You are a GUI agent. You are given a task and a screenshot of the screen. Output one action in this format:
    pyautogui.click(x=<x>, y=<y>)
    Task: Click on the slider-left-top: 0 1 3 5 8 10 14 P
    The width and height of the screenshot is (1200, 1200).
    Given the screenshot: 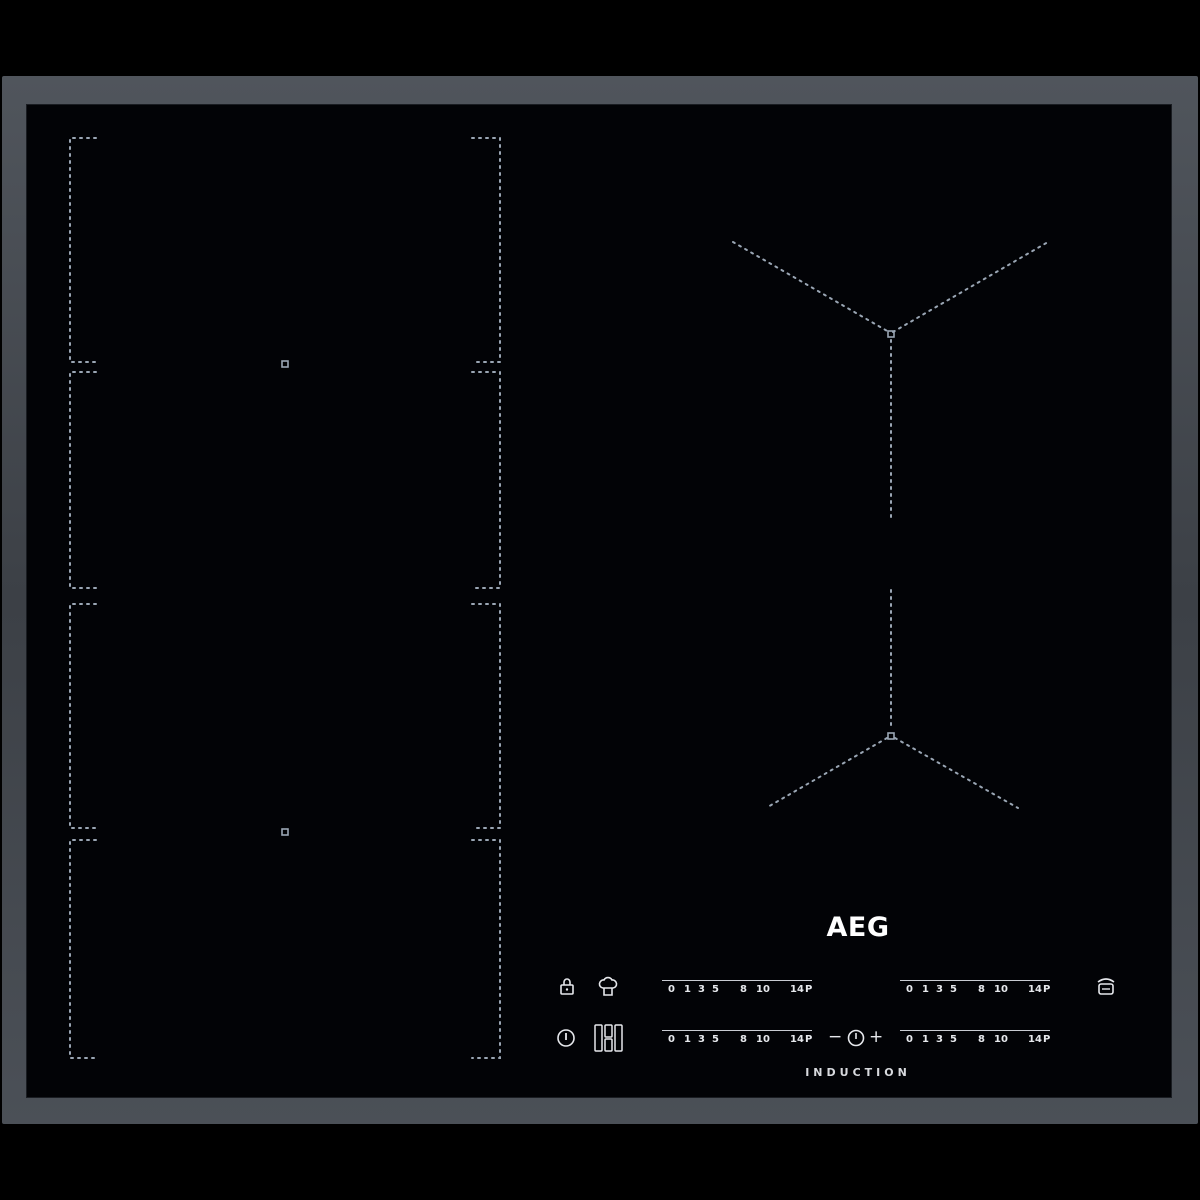 What is the action you would take?
    pyautogui.click(x=737, y=990)
    